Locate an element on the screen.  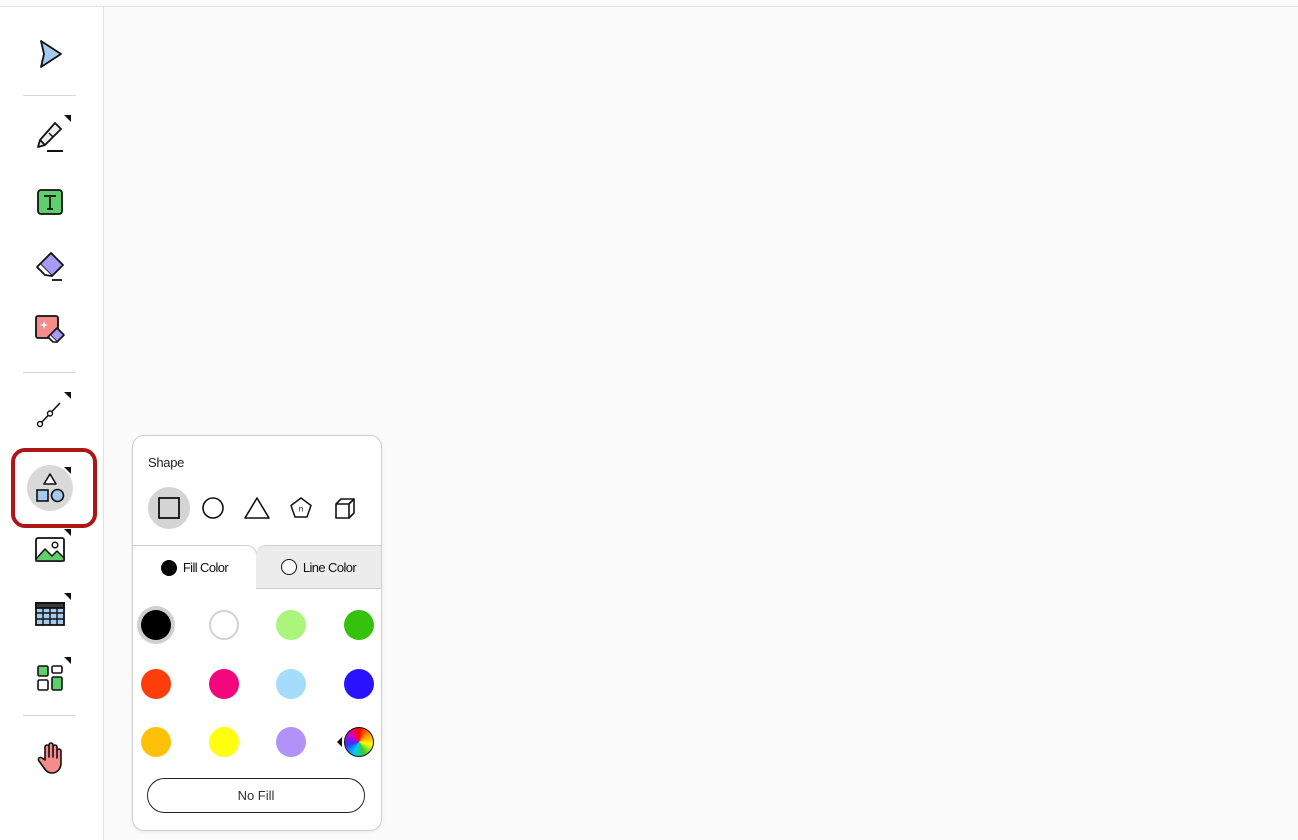
shape-option-cube is located at coordinates (345, 508).